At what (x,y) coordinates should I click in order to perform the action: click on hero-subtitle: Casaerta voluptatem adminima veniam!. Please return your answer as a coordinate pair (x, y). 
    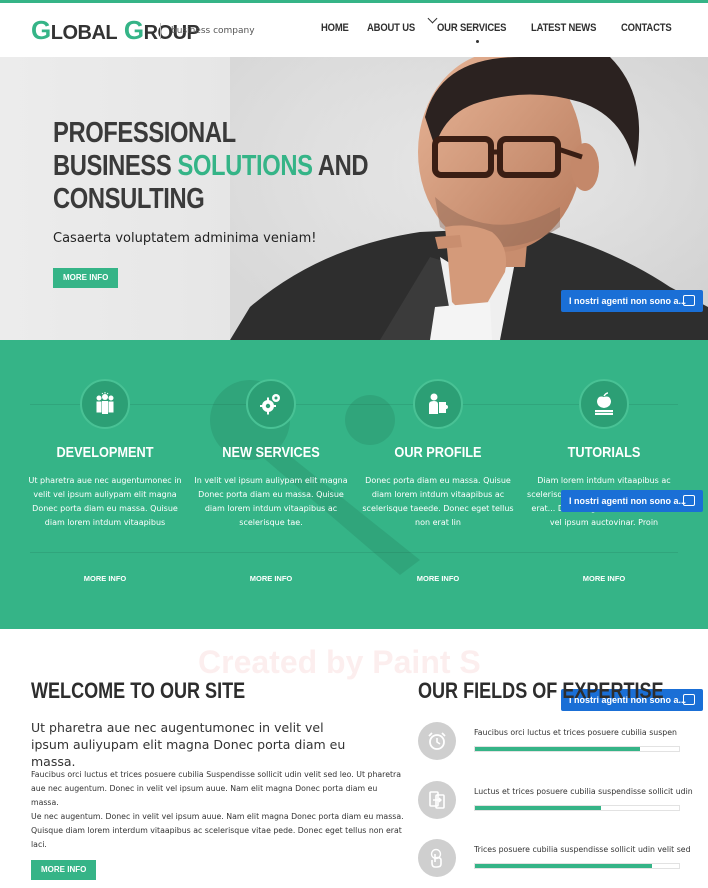
    Looking at the image, I should click on (185, 238).